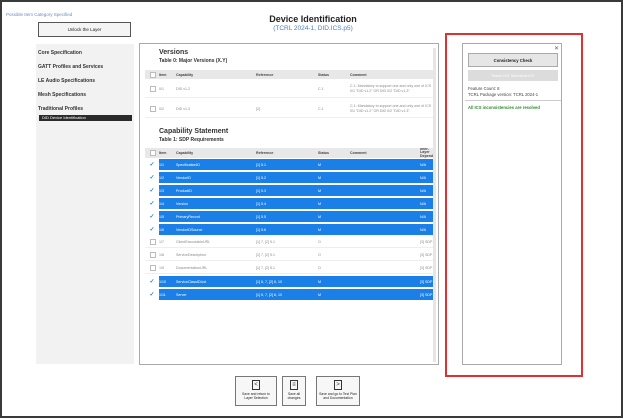  What do you see at coordinates (289, 74) in the screenshot?
I see `table-header-row: Item Capability Reference Status Comment` at bounding box center [289, 74].